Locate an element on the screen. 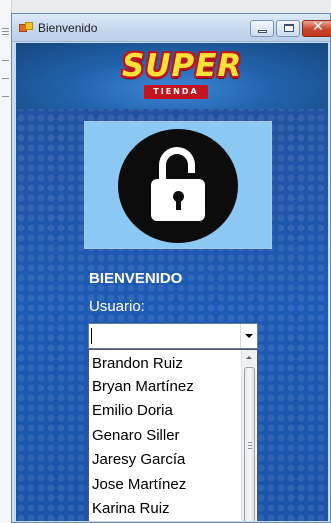 The width and height of the screenshot is (331, 523). user-option: Karina Ruiz is located at coordinates (165, 509).